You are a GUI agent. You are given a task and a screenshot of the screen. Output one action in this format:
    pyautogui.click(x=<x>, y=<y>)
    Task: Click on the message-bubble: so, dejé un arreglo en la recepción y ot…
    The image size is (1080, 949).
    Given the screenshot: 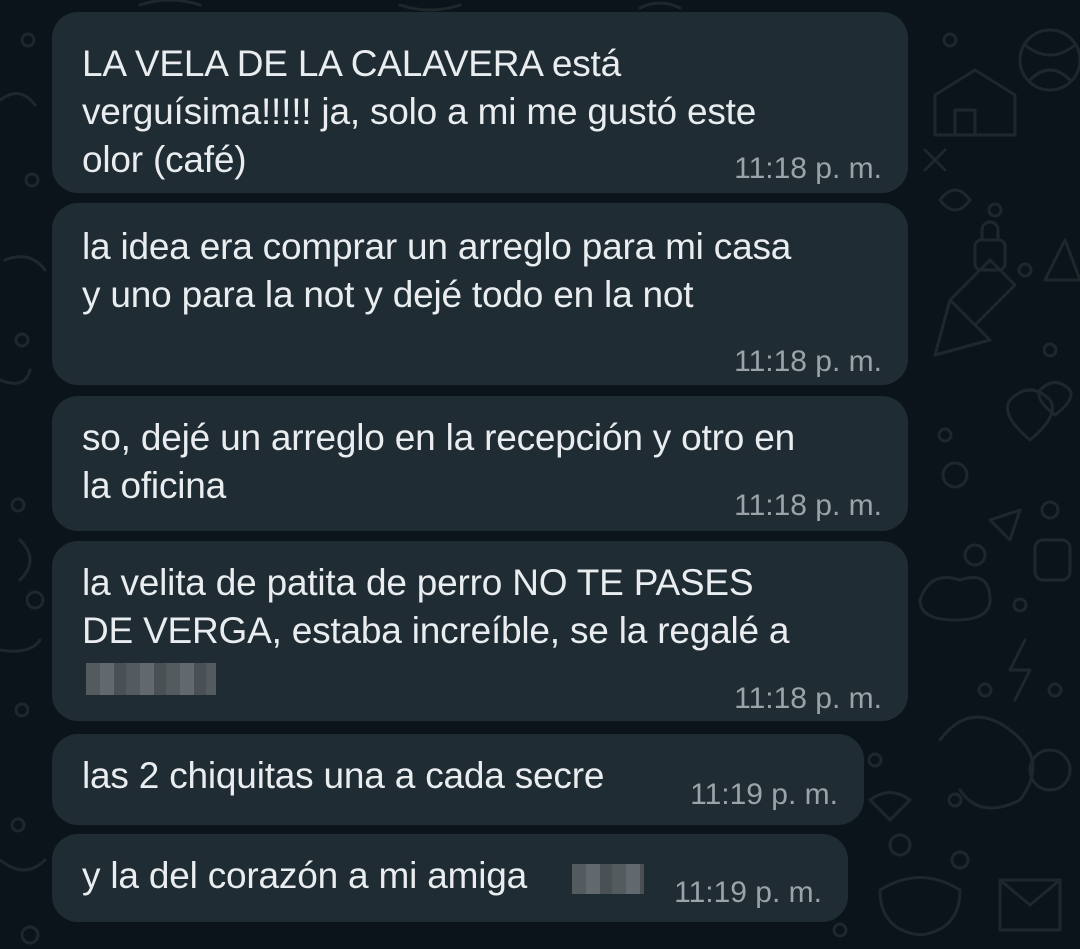 What is the action you would take?
    pyautogui.click(x=480, y=463)
    